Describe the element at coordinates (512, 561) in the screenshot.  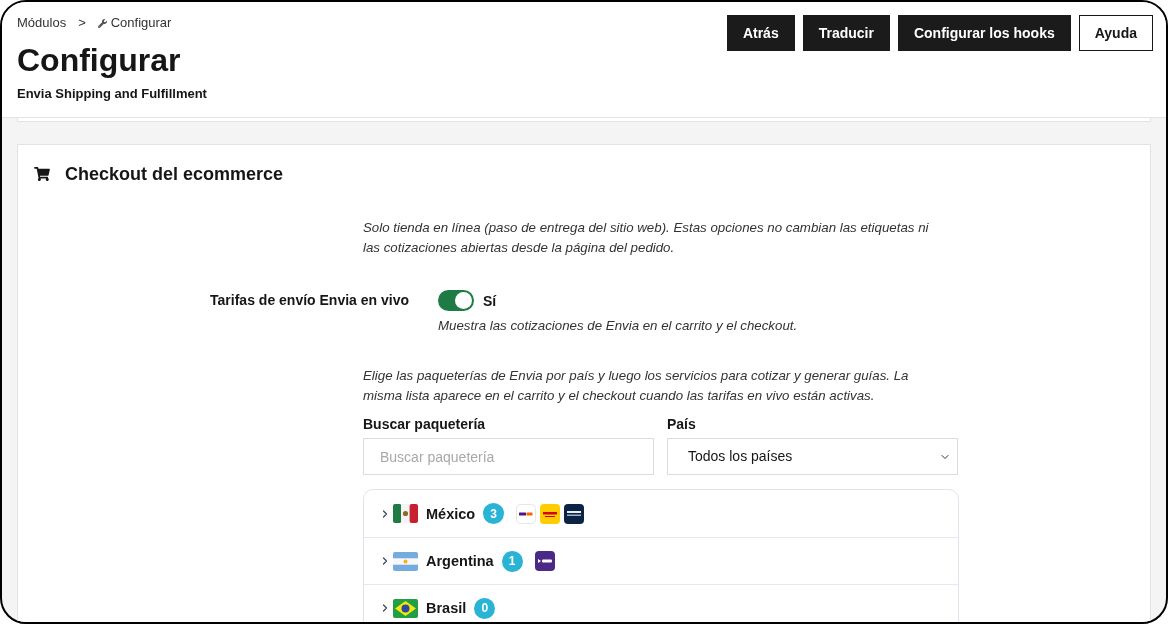
I see `count-badge: 1` at that location.